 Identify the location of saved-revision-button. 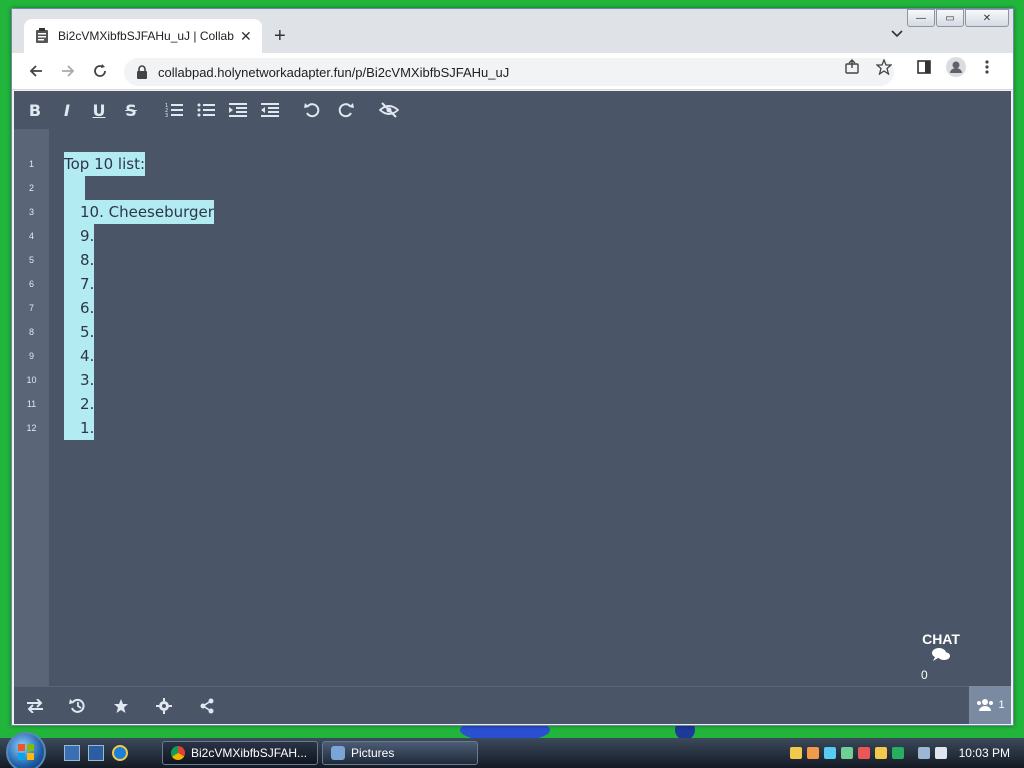
(121, 706).